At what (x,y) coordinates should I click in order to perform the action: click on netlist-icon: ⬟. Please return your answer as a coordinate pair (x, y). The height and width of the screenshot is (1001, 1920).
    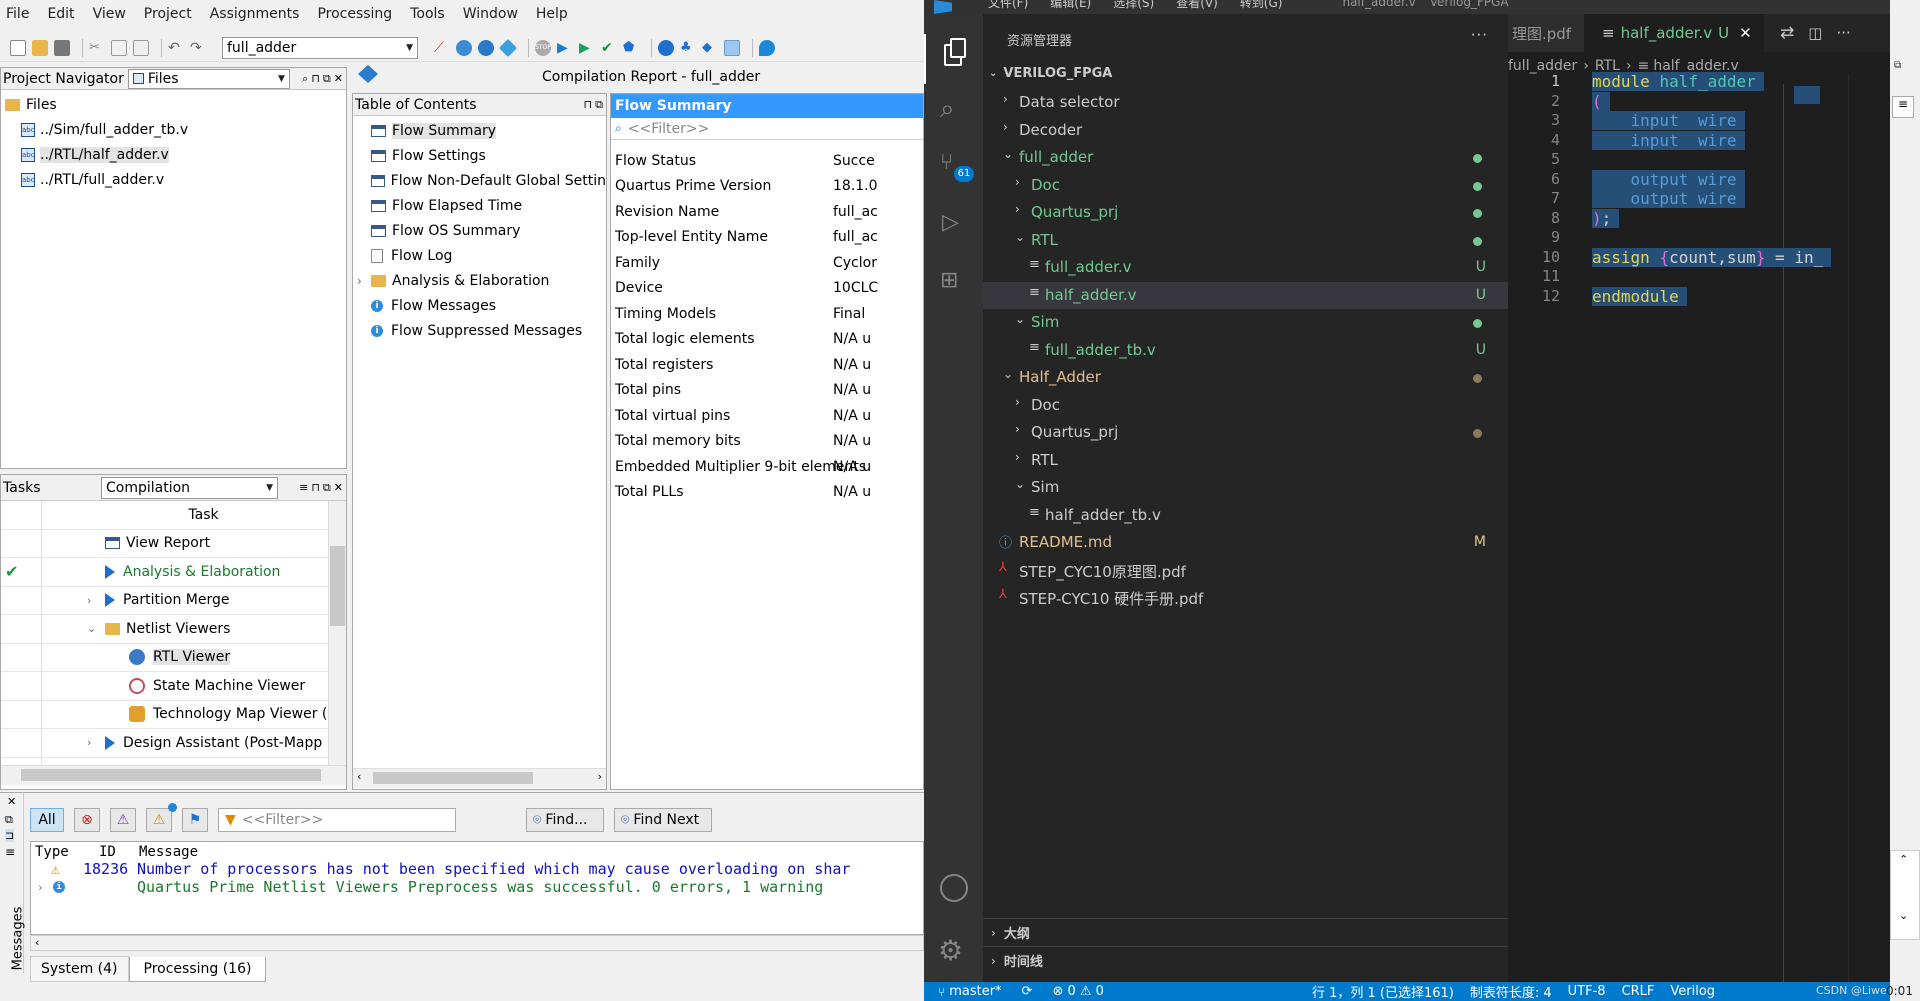
    Looking at the image, I should click on (631, 48).